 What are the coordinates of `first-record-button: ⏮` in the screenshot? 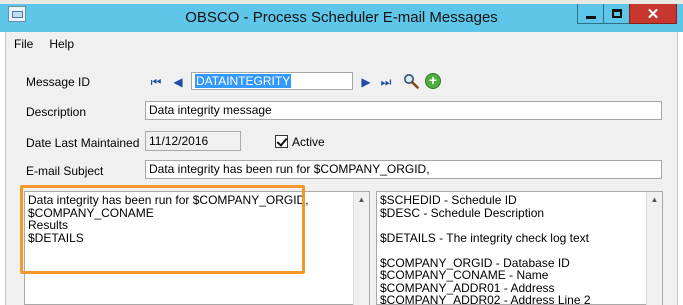 It's located at (156, 82).